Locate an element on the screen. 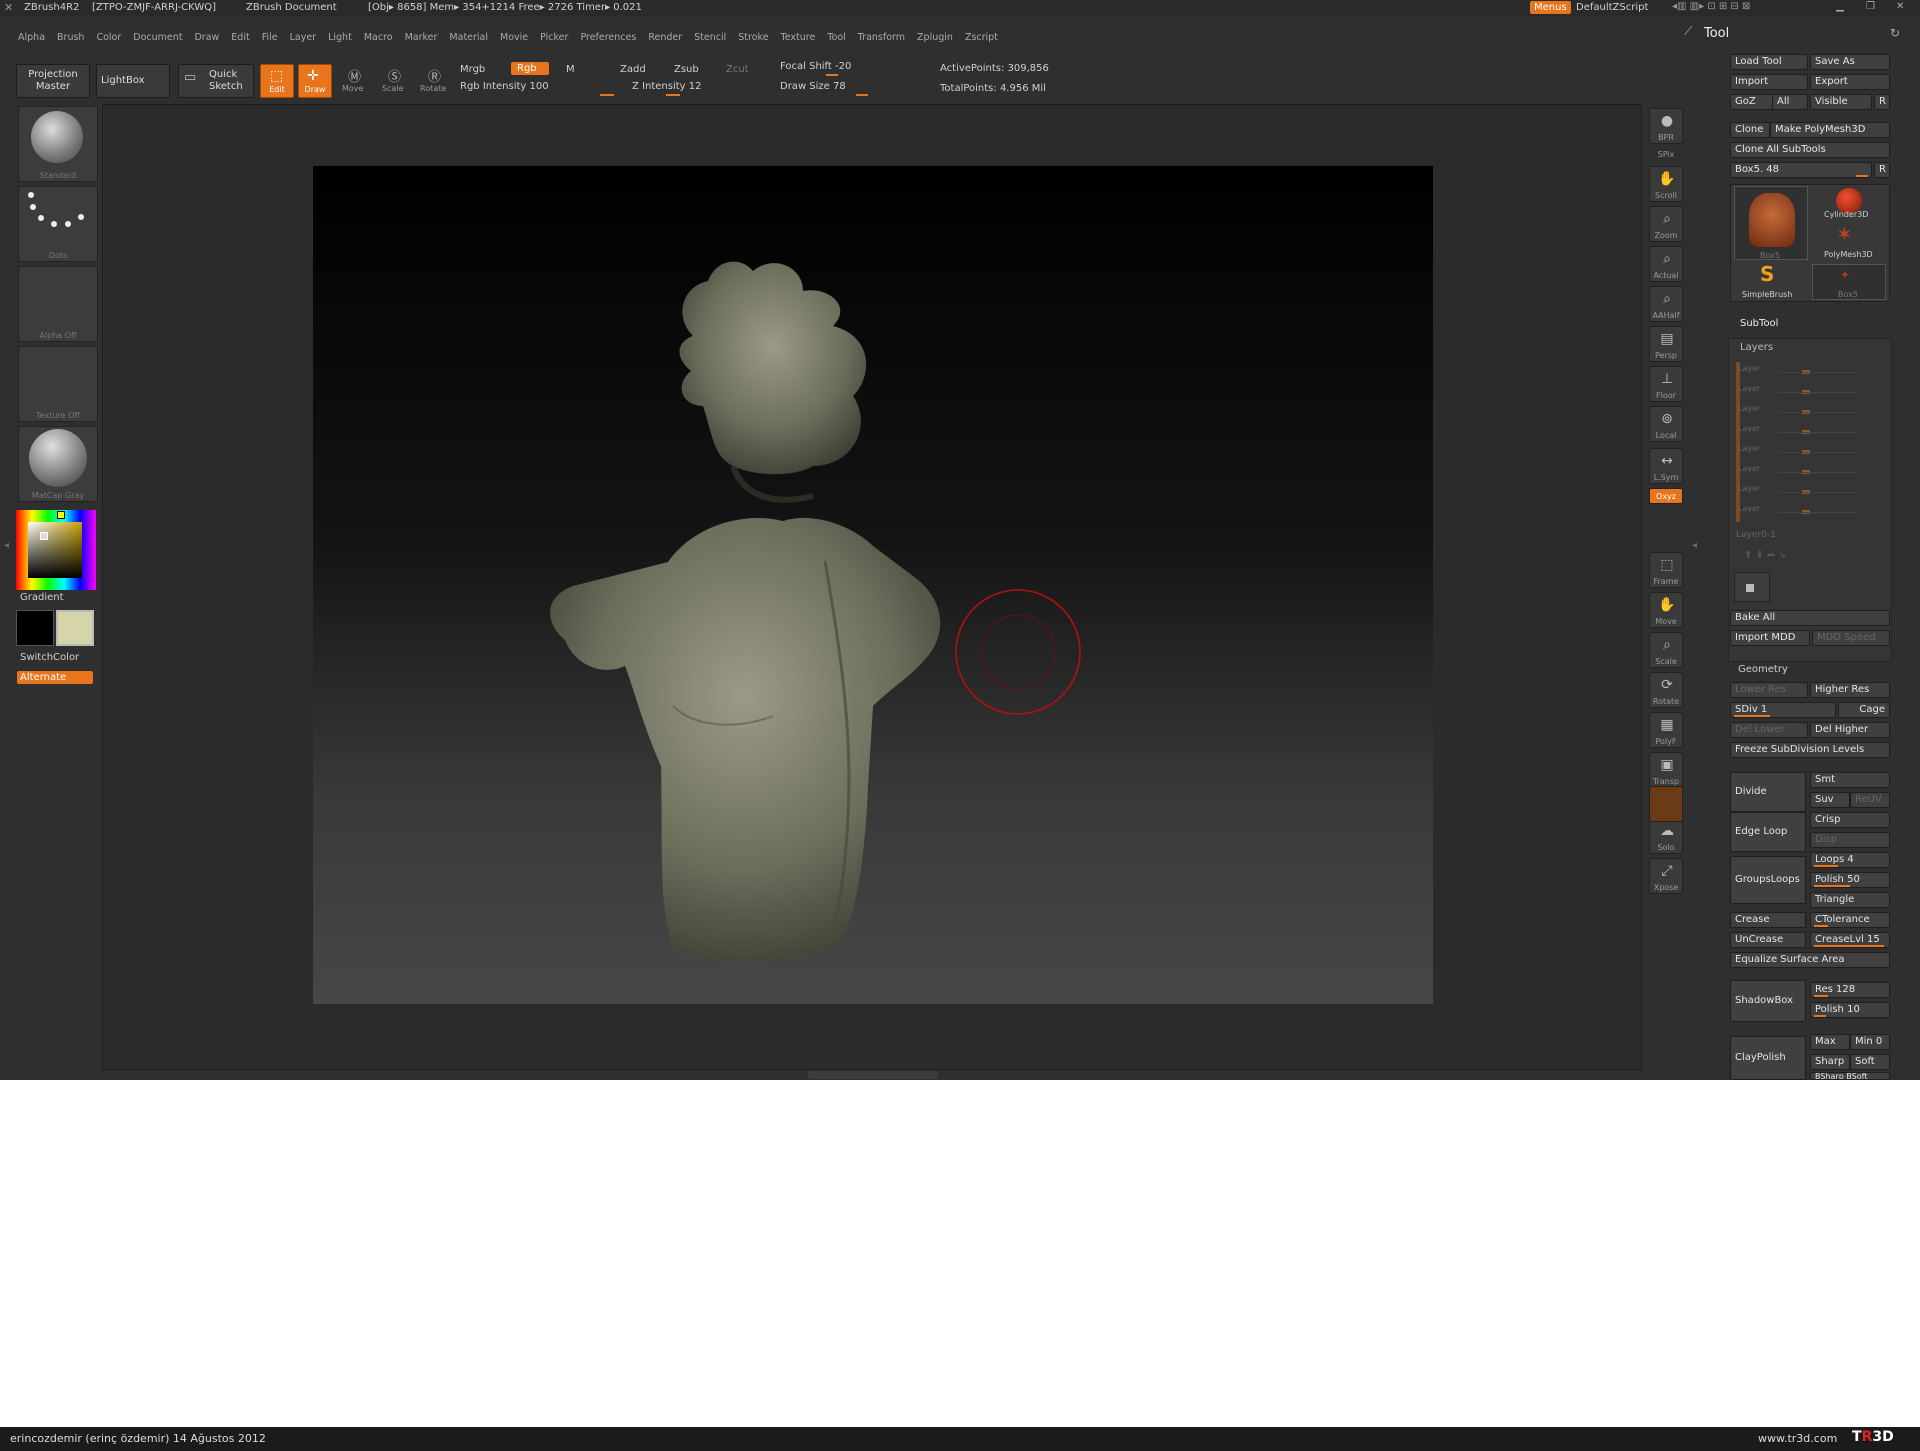  bsharp-bsoft-slider: BSharp BSoft is located at coordinates (1850, 1076).